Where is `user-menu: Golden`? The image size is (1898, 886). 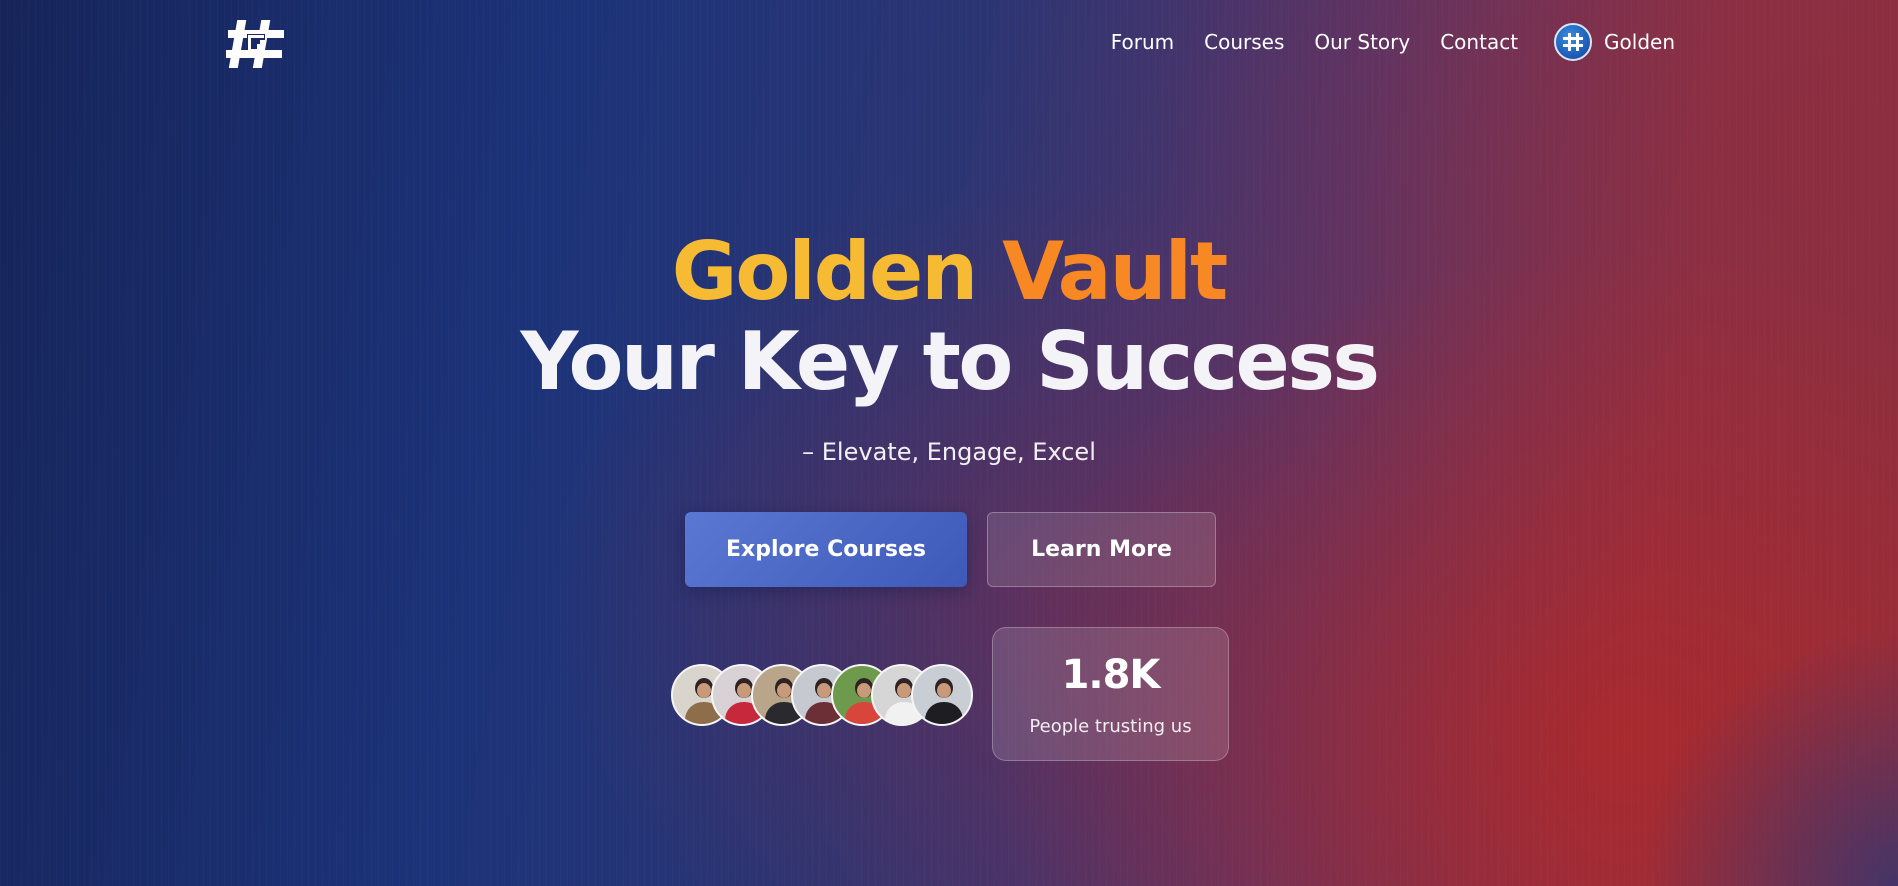
user-menu: Golden is located at coordinates (1614, 42).